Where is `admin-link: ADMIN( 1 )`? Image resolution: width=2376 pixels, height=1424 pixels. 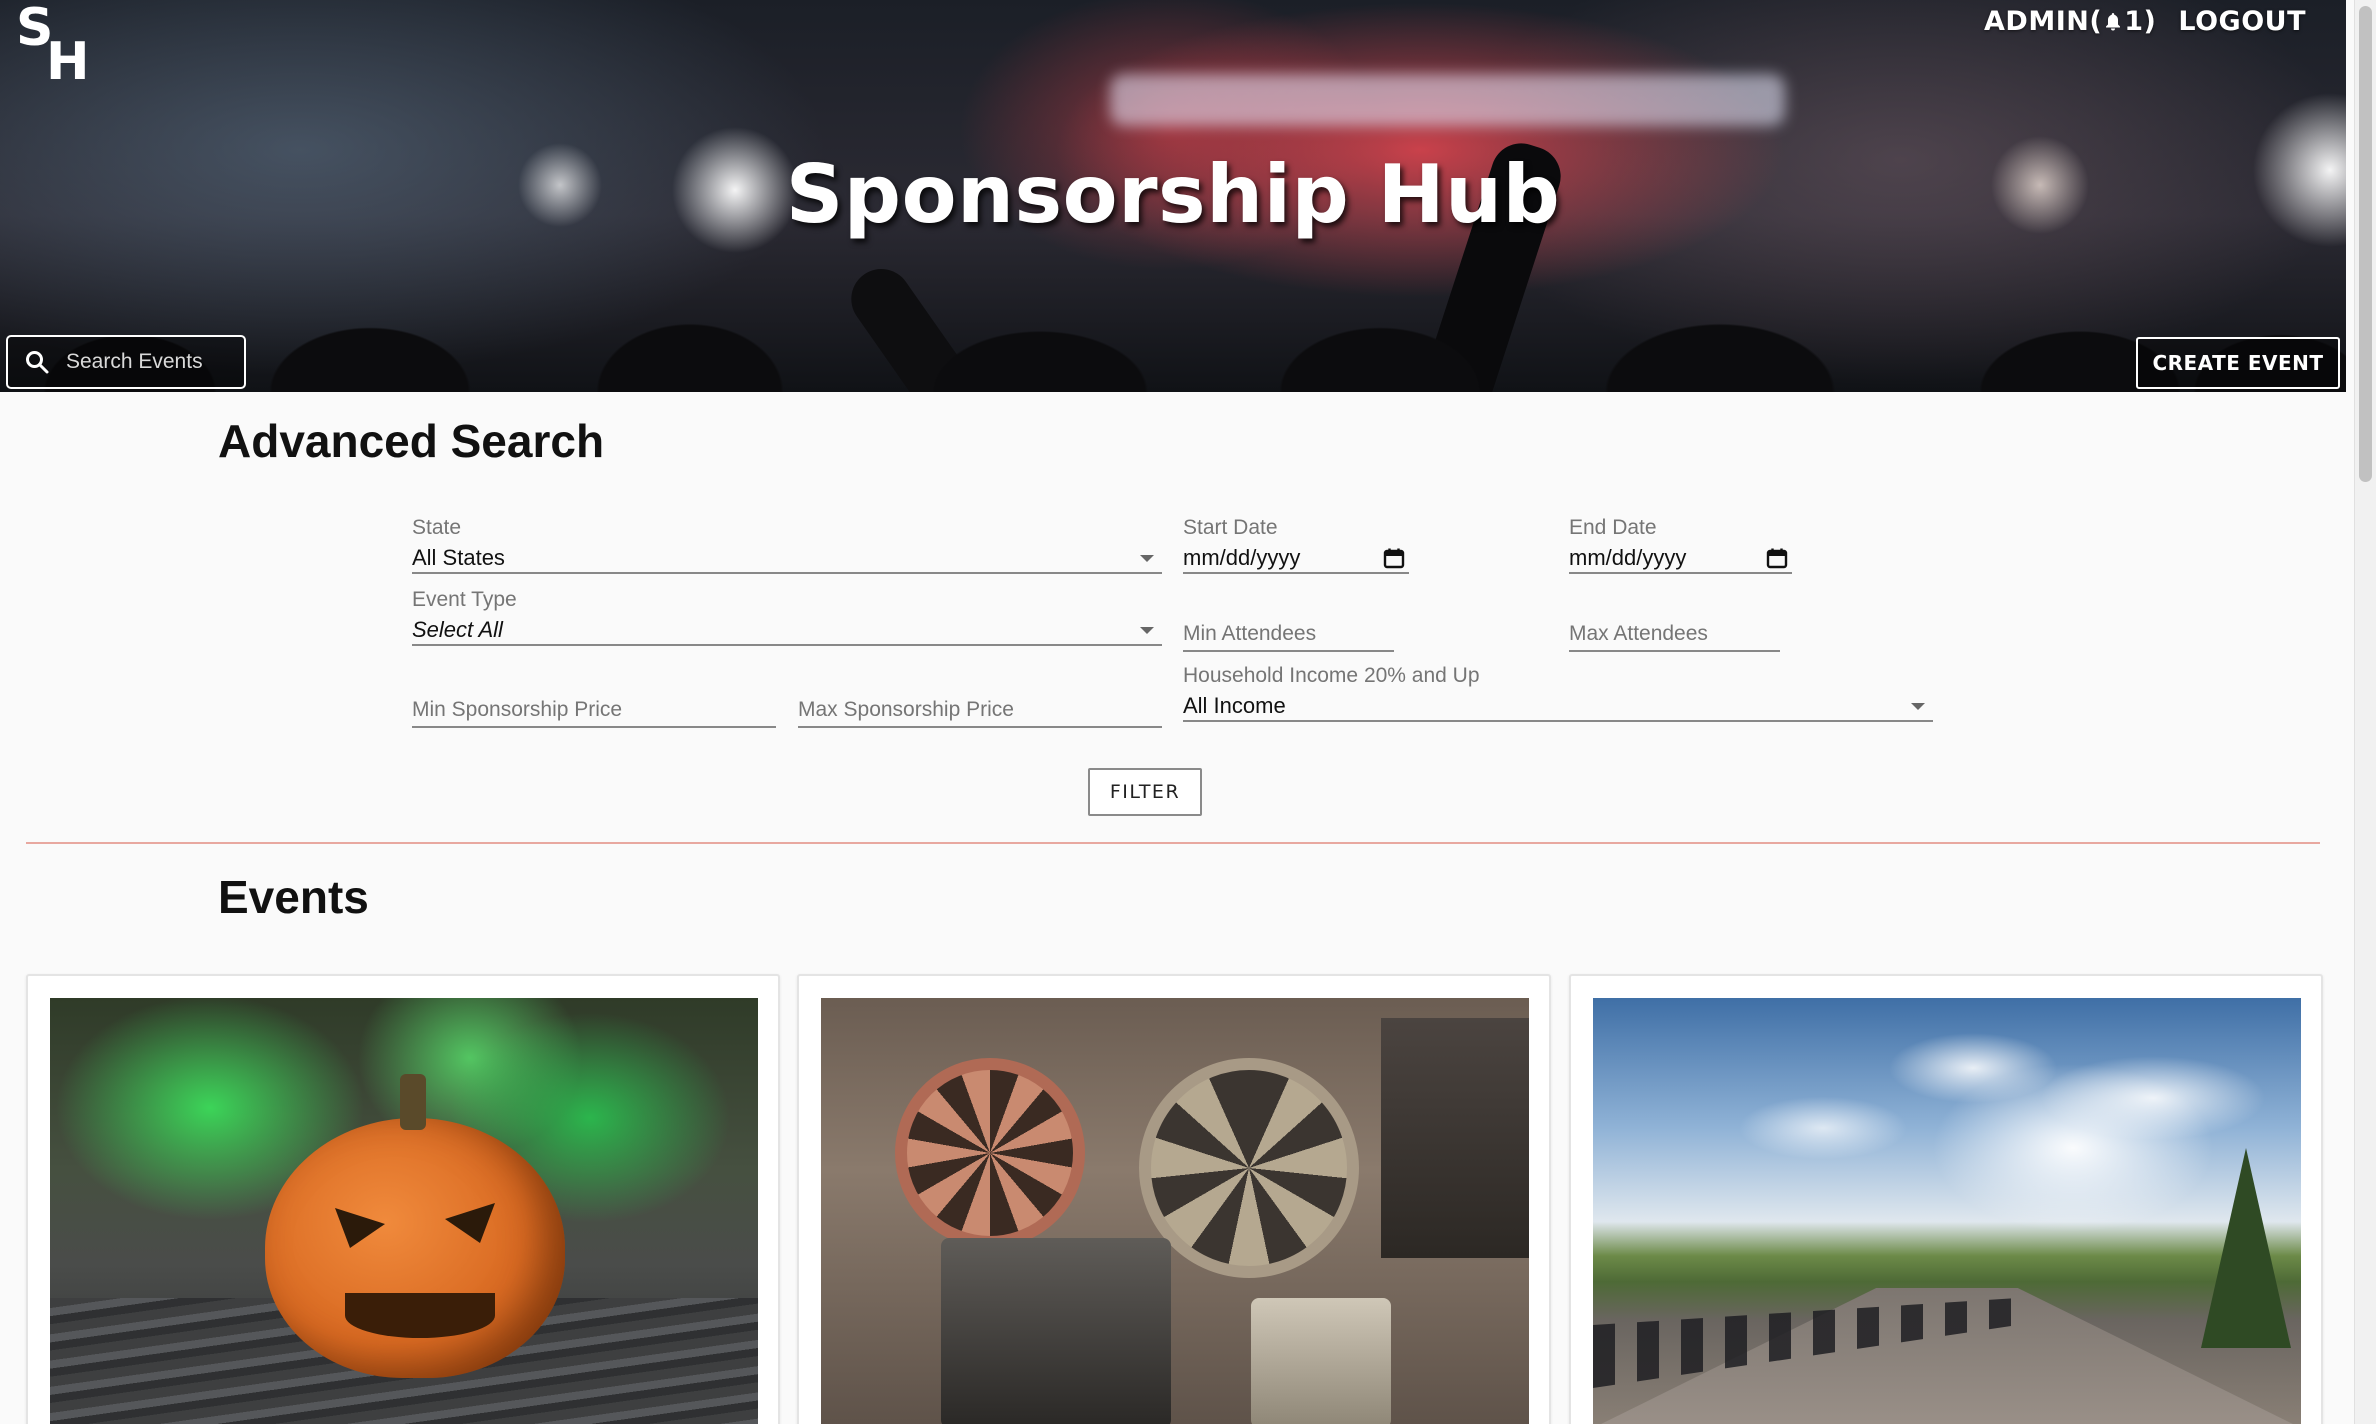 admin-link: ADMIN( 1 ) is located at coordinates (2070, 21).